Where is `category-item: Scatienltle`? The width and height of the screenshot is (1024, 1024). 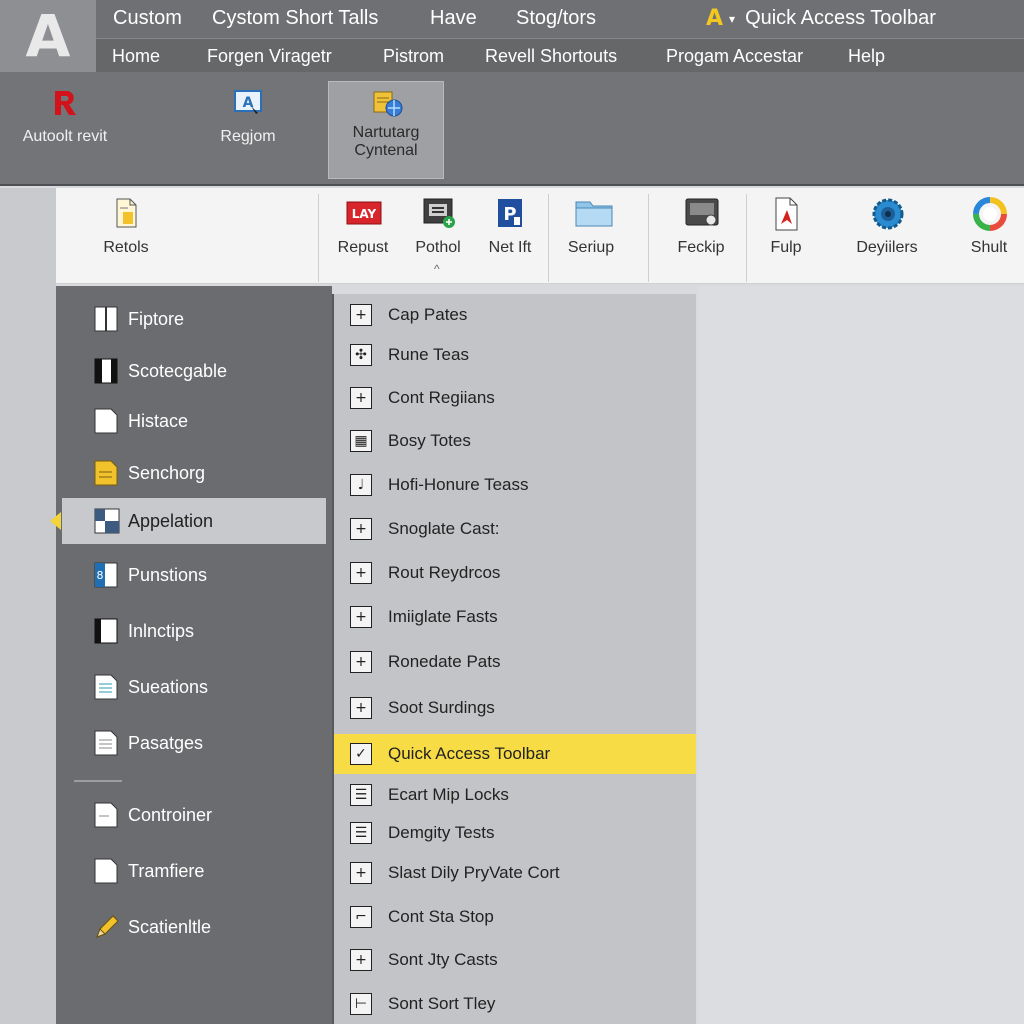 category-item: Scatienltle is located at coordinates (194, 927).